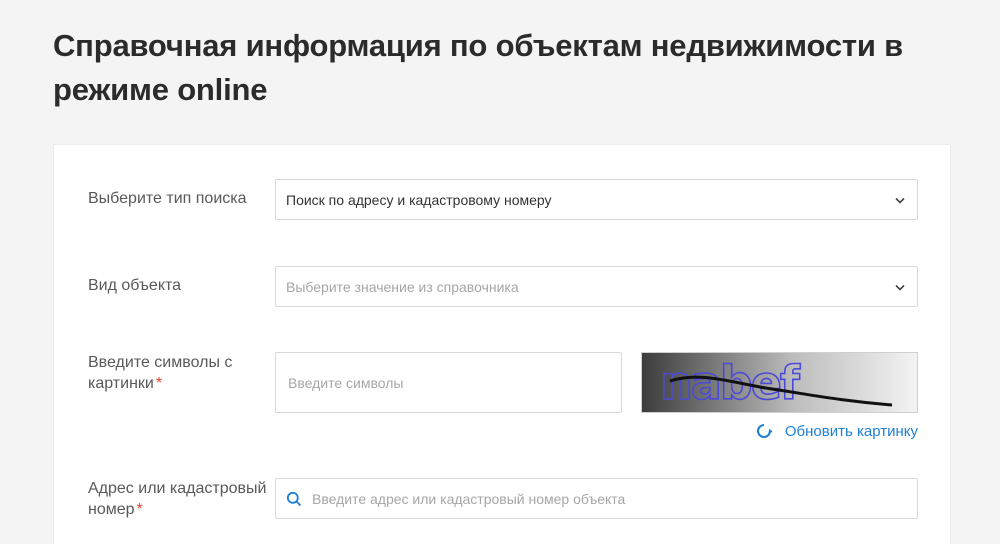 The width and height of the screenshot is (1000, 544). Describe the element at coordinates (135, 285) in the screenshot. I see `object-type-label: Вид объекта` at that location.